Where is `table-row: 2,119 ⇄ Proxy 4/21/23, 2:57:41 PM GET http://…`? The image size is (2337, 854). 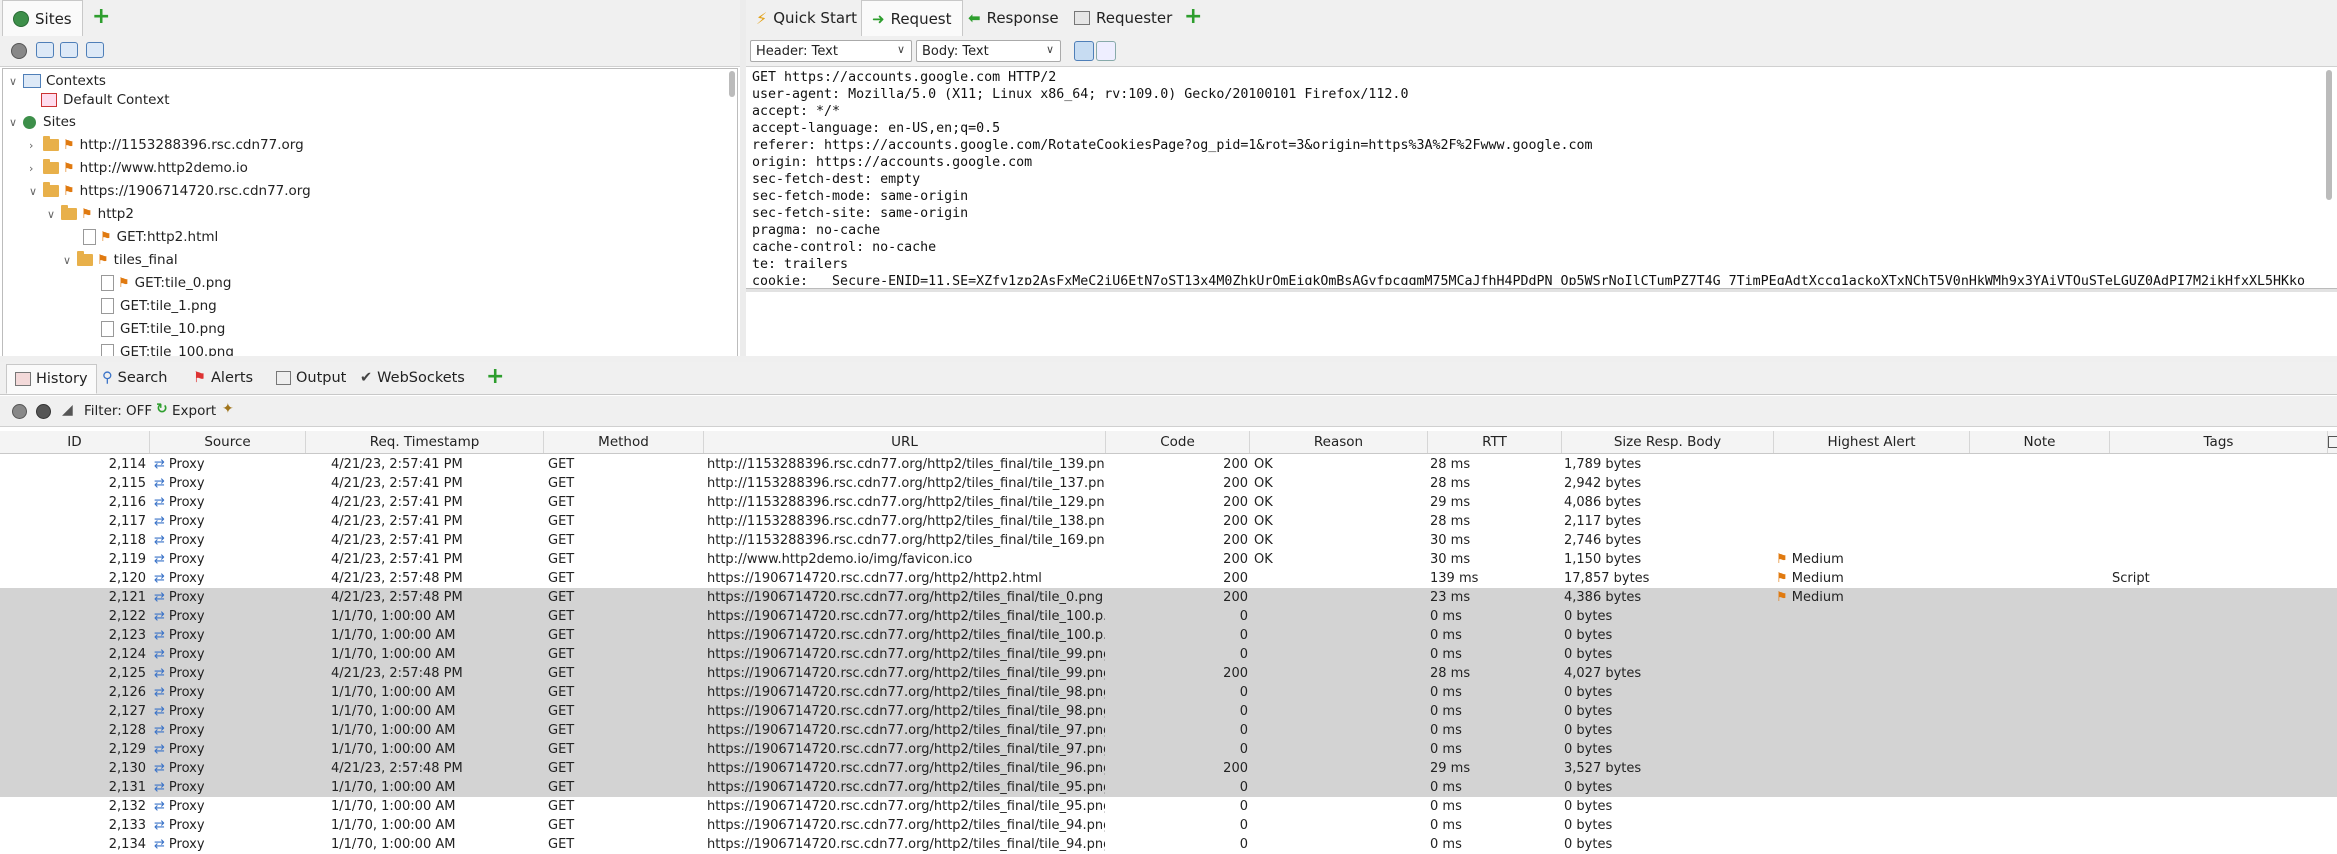
table-row: 2,119 ⇄ Proxy 4/21/23, 2:57:41 PM GET http://… is located at coordinates (1168, 559).